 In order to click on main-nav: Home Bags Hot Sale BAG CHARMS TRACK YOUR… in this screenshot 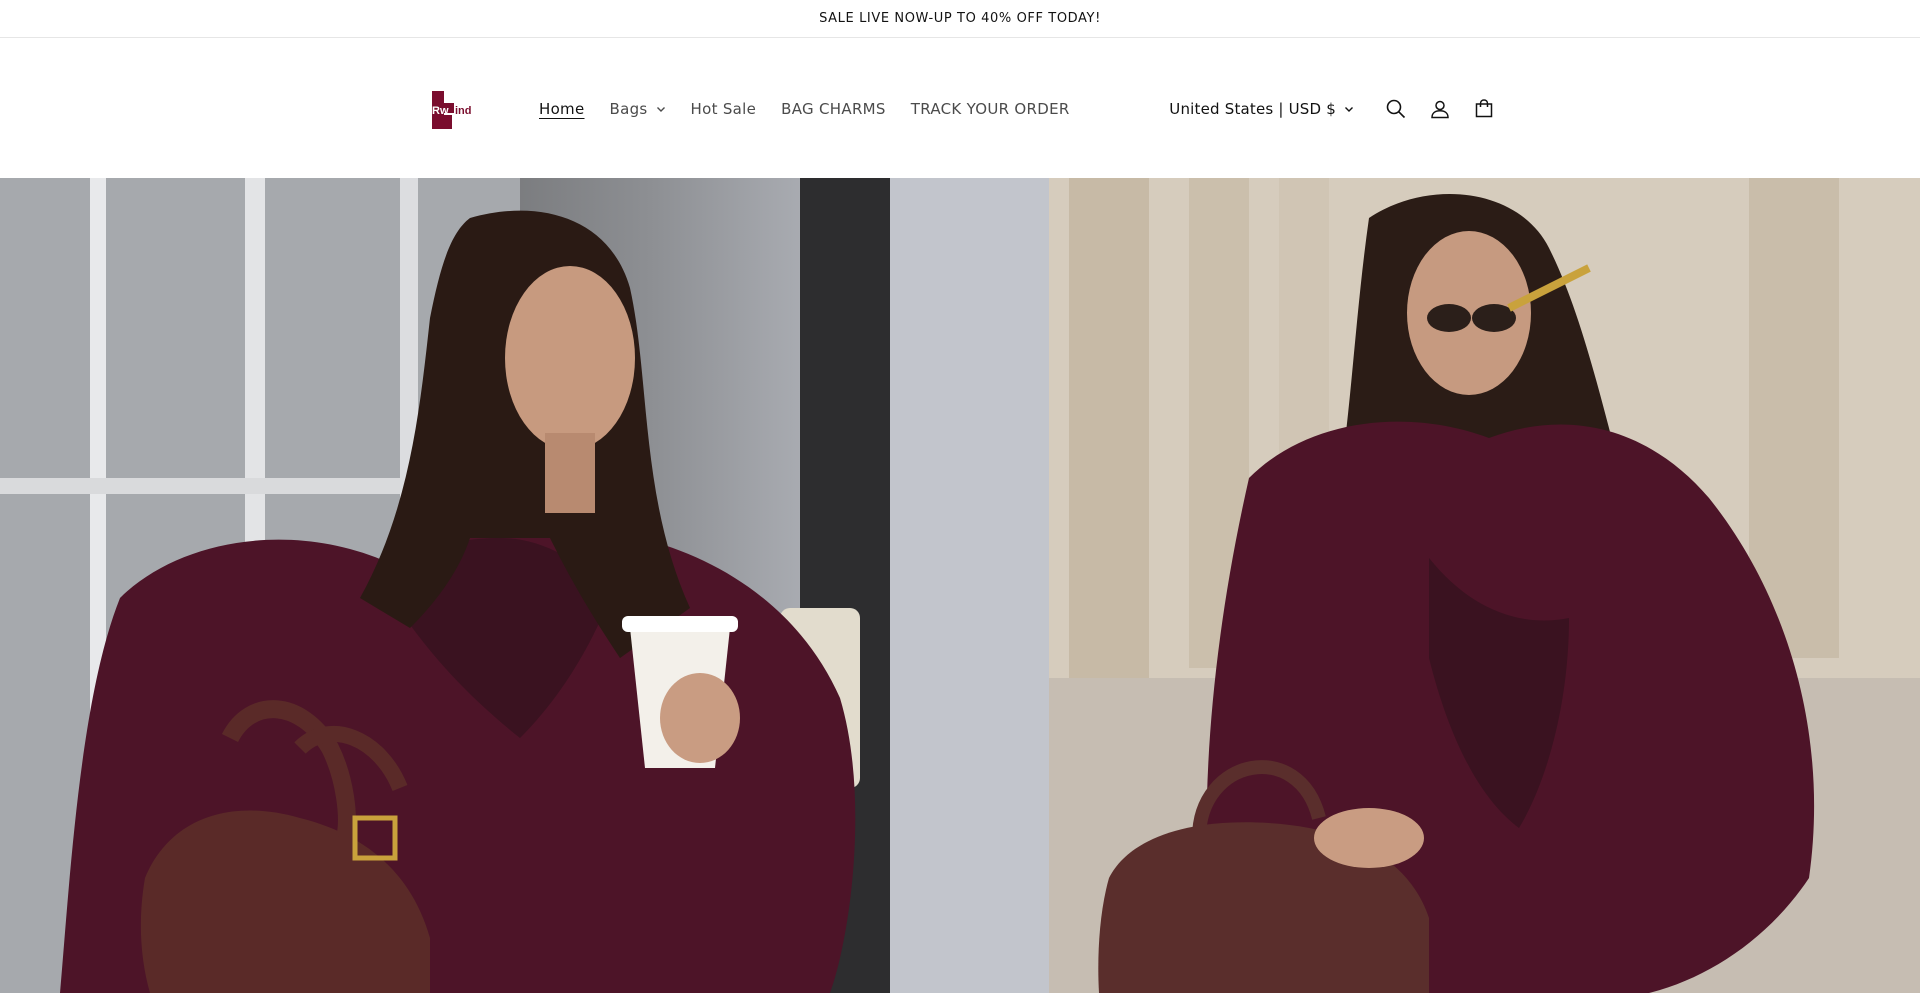, I will do `click(817, 108)`.